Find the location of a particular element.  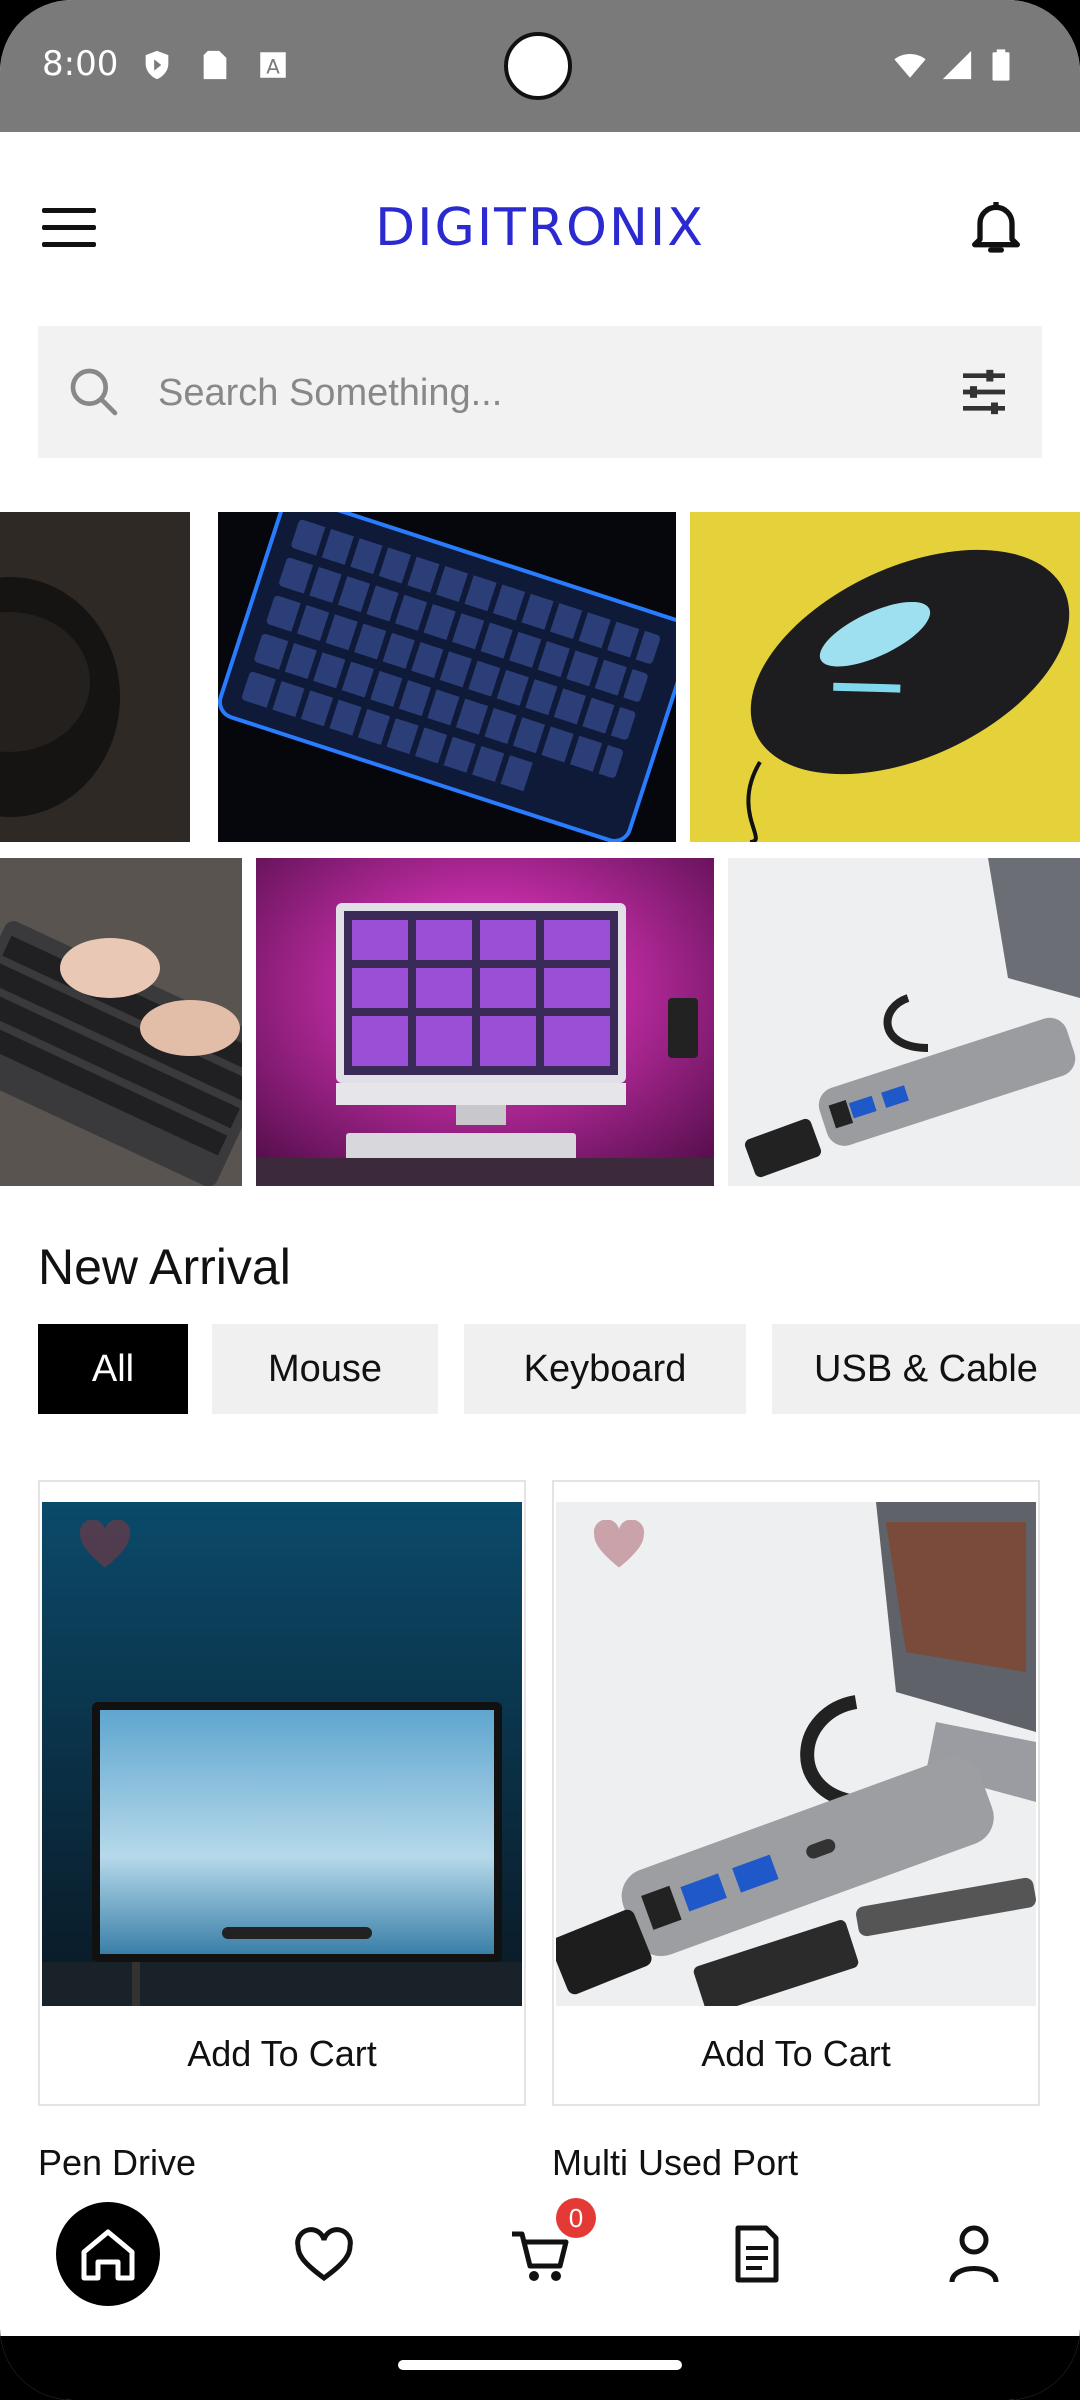

nav-home is located at coordinates (108, 2254).